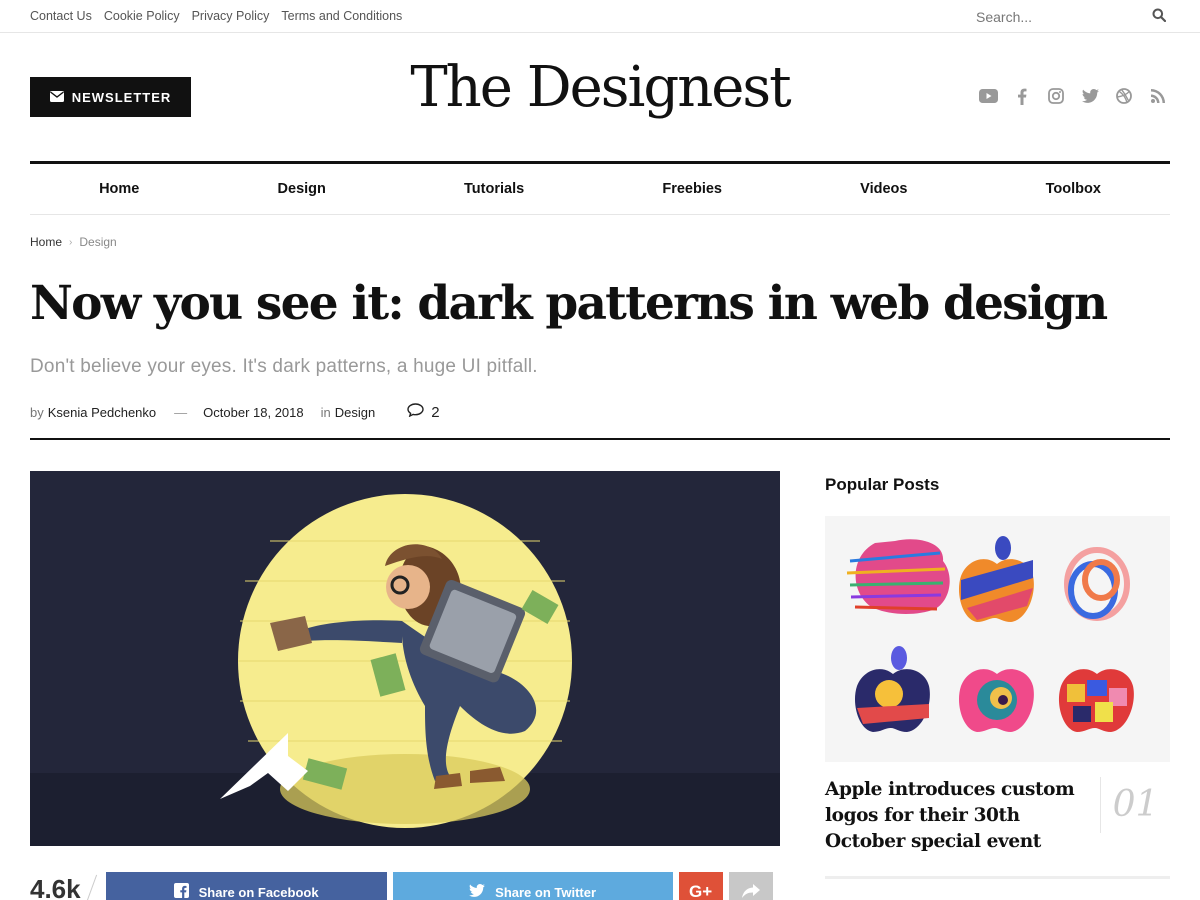  What do you see at coordinates (700, 886) in the screenshot?
I see `share-googleplus-button: G+` at bounding box center [700, 886].